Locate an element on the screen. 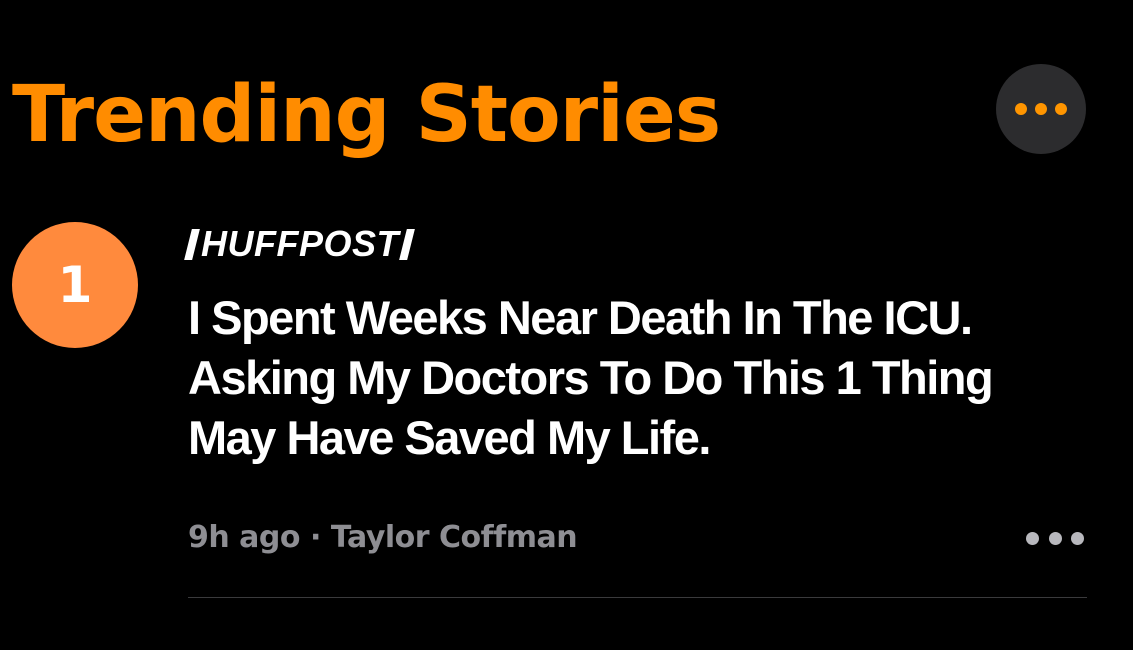  story-author: Taylor Coffman is located at coordinates (454, 537).